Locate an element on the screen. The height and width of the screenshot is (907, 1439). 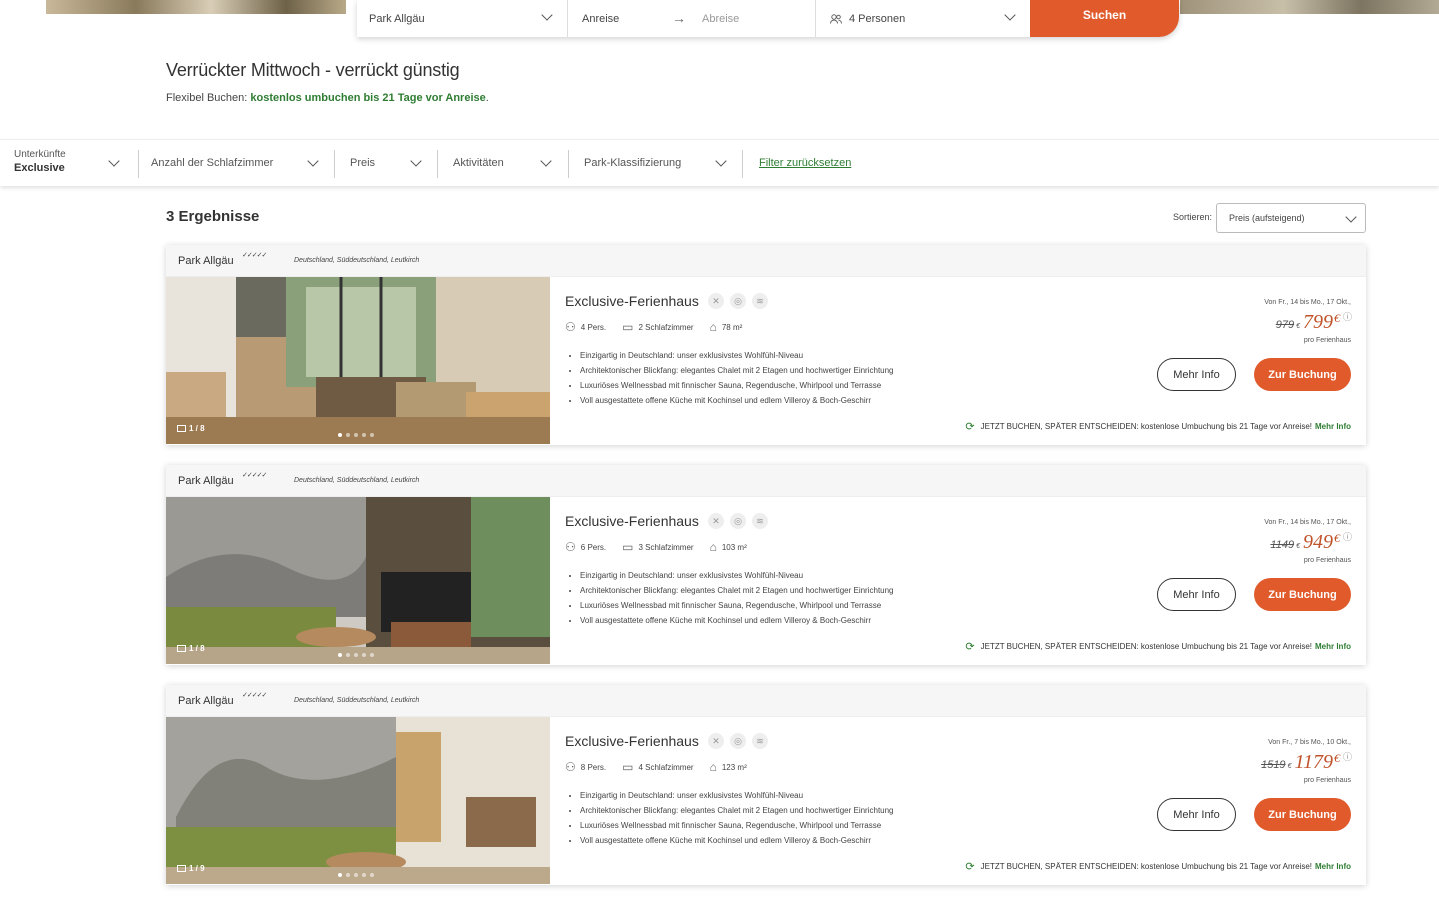
fact-area-value: 78 m² is located at coordinates (732, 327).